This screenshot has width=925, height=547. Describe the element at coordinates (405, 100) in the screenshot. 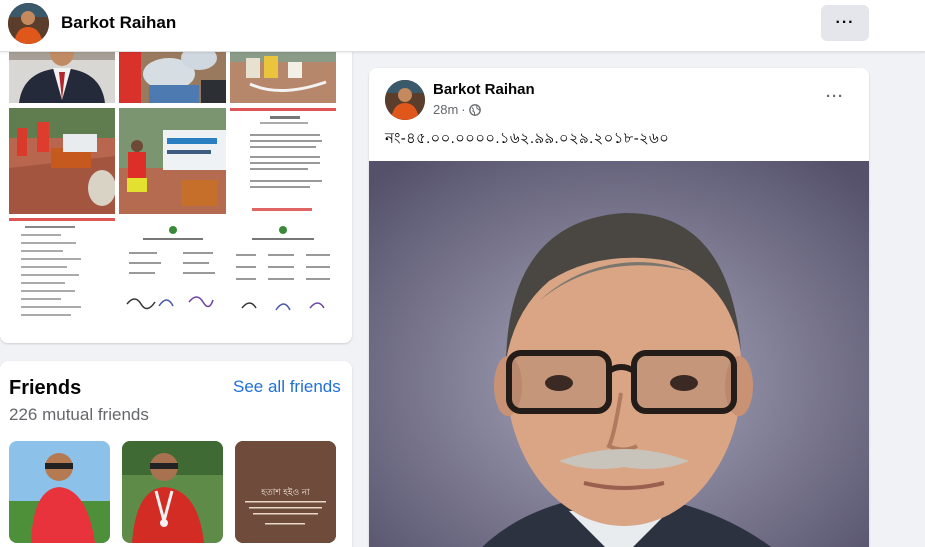

I see `post-author-avatar` at that location.